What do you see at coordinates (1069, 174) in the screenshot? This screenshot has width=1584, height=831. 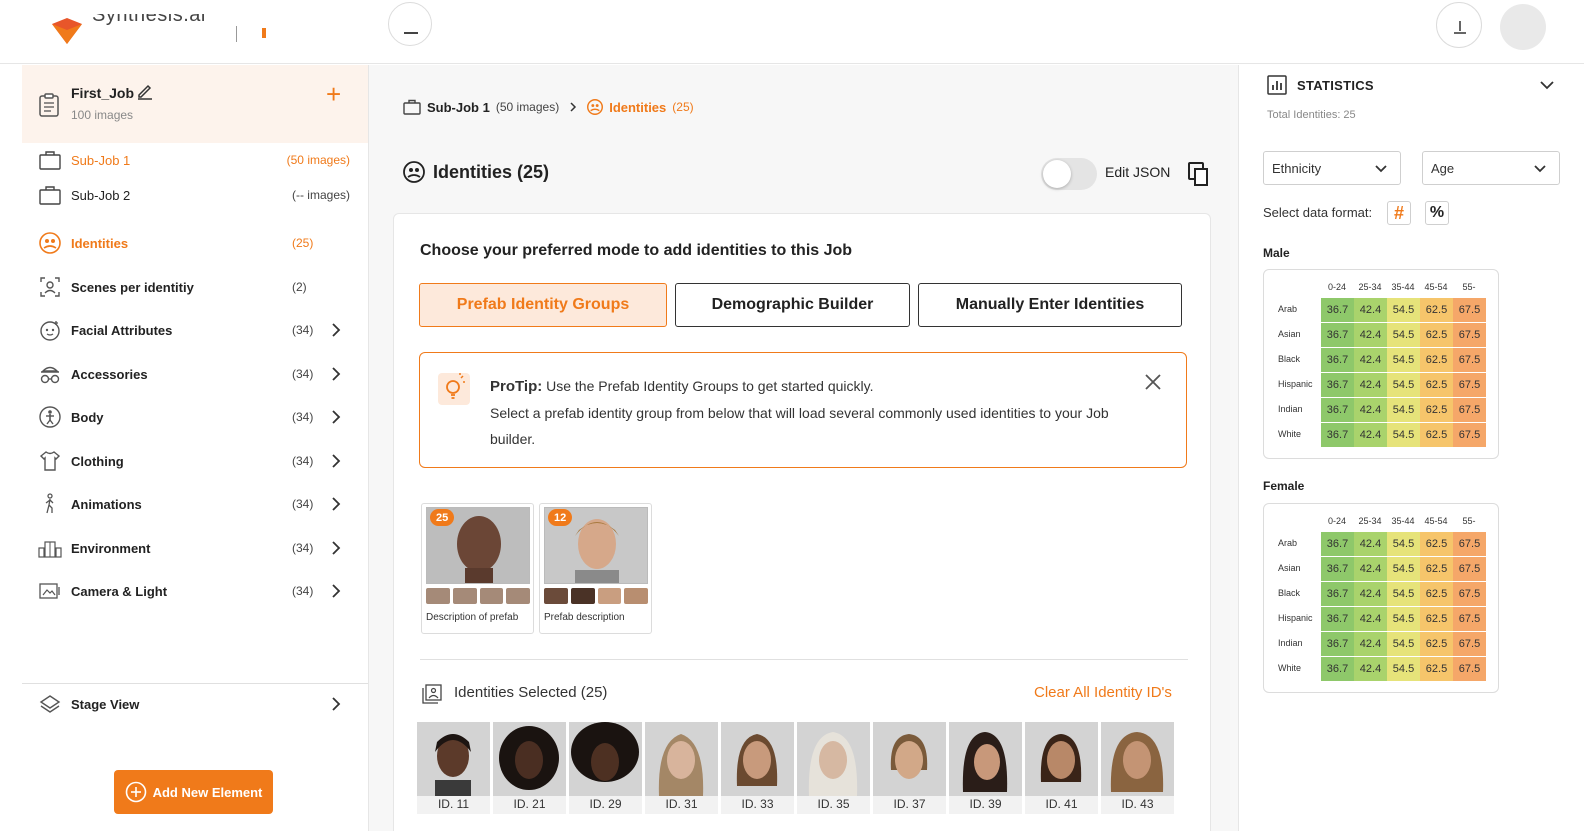 I see `edit-json-toggle` at bounding box center [1069, 174].